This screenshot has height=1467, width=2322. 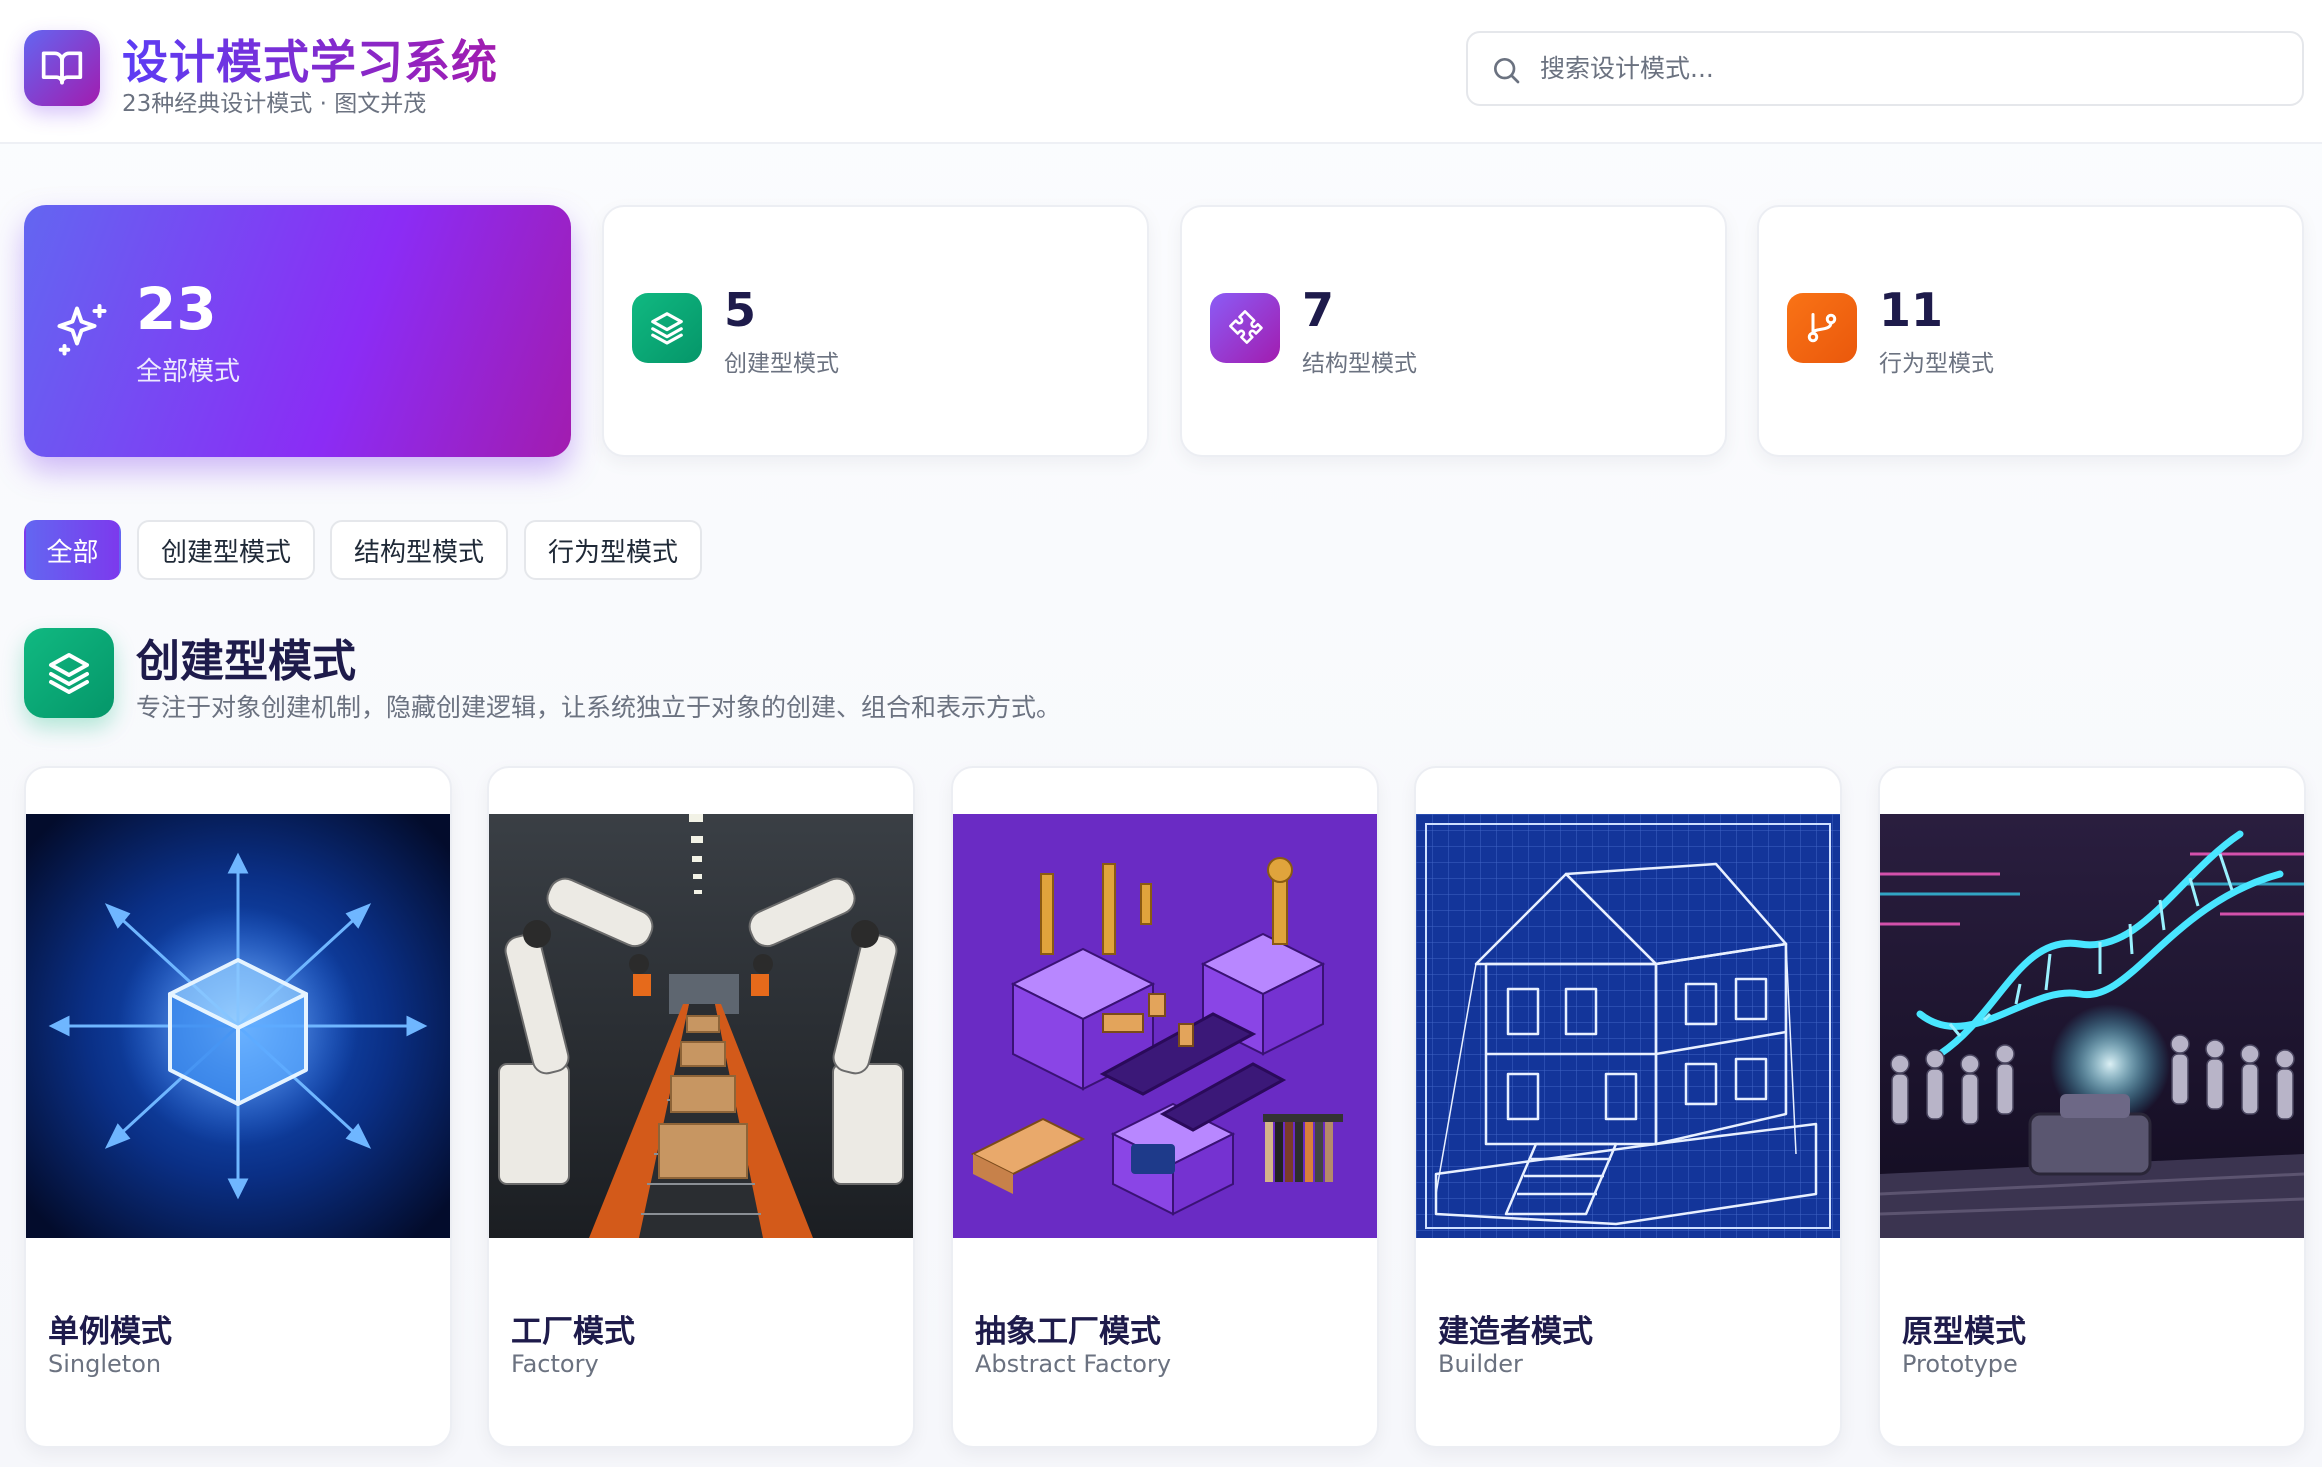 What do you see at coordinates (1318, 310) in the screenshot?
I see `stat-value: 7` at bounding box center [1318, 310].